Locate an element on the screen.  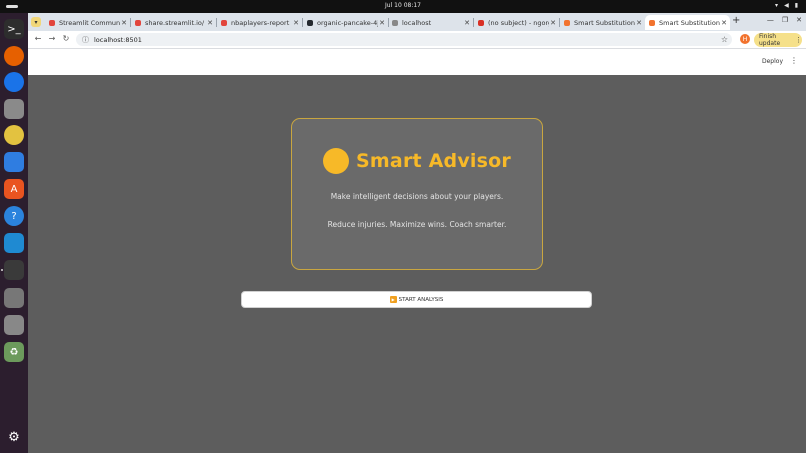
play-icon: ▶ is located at coordinates (393, 299).